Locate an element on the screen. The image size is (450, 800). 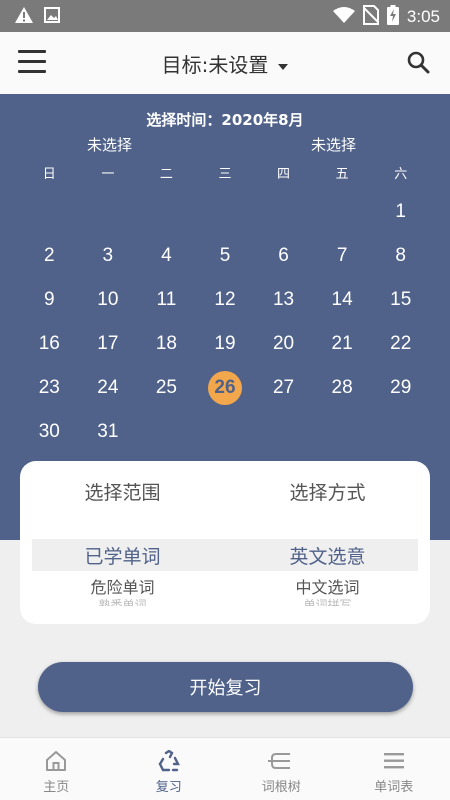
weekday-label: 三 is located at coordinates (225, 174).